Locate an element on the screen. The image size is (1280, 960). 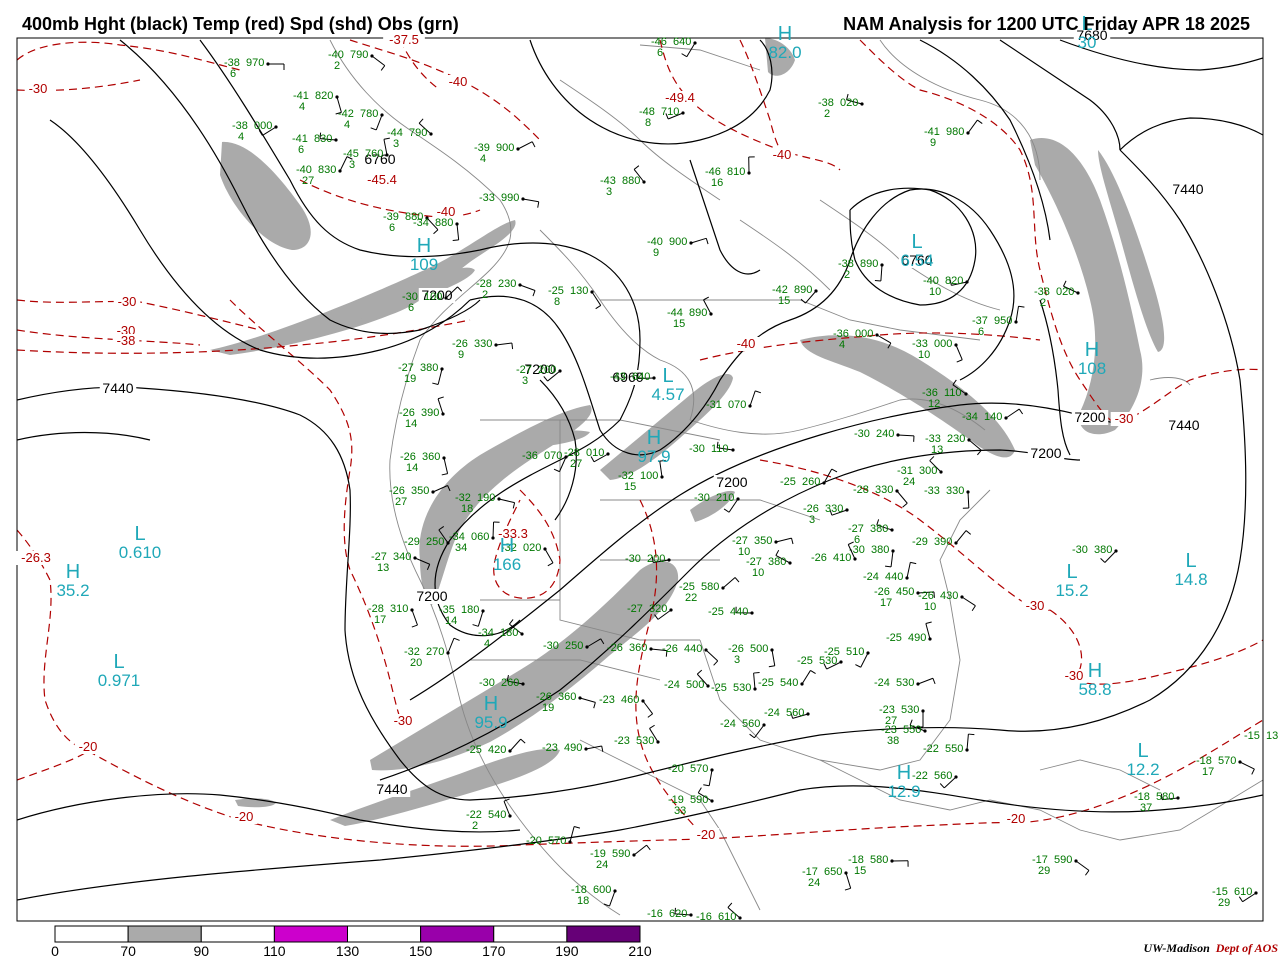
station-temperature: -20 is located at coordinates (676, 769).